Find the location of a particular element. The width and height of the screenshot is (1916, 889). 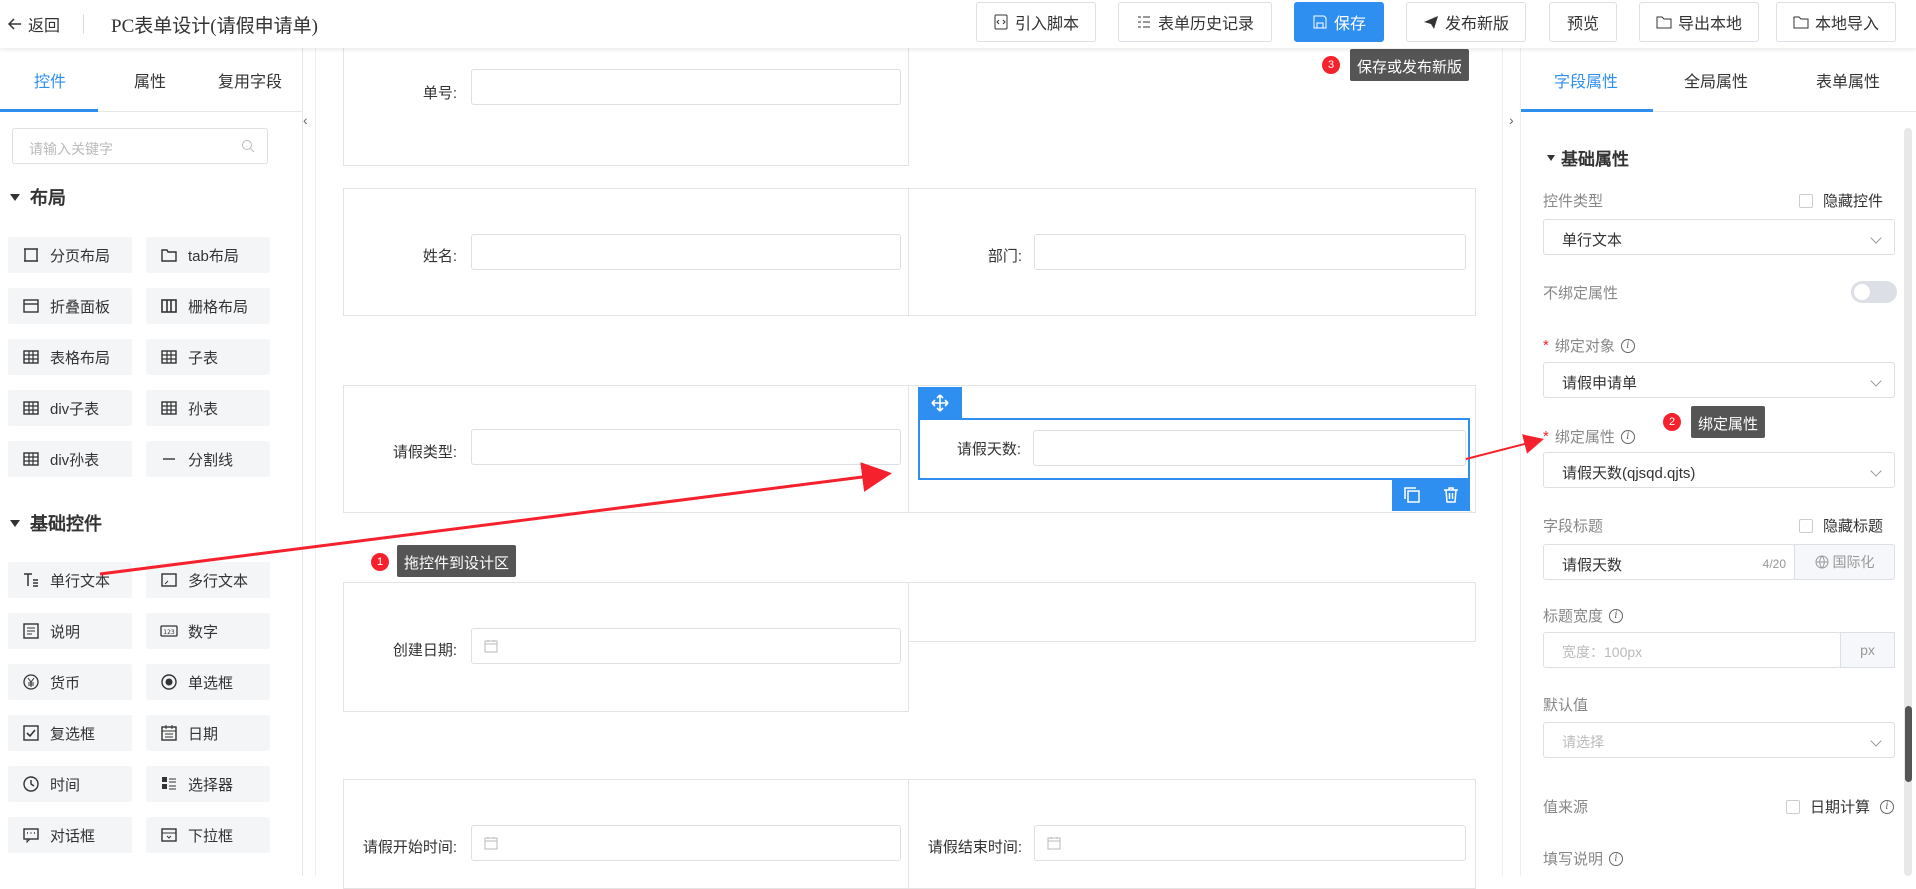

component-item: 单选框 is located at coordinates (208, 682).